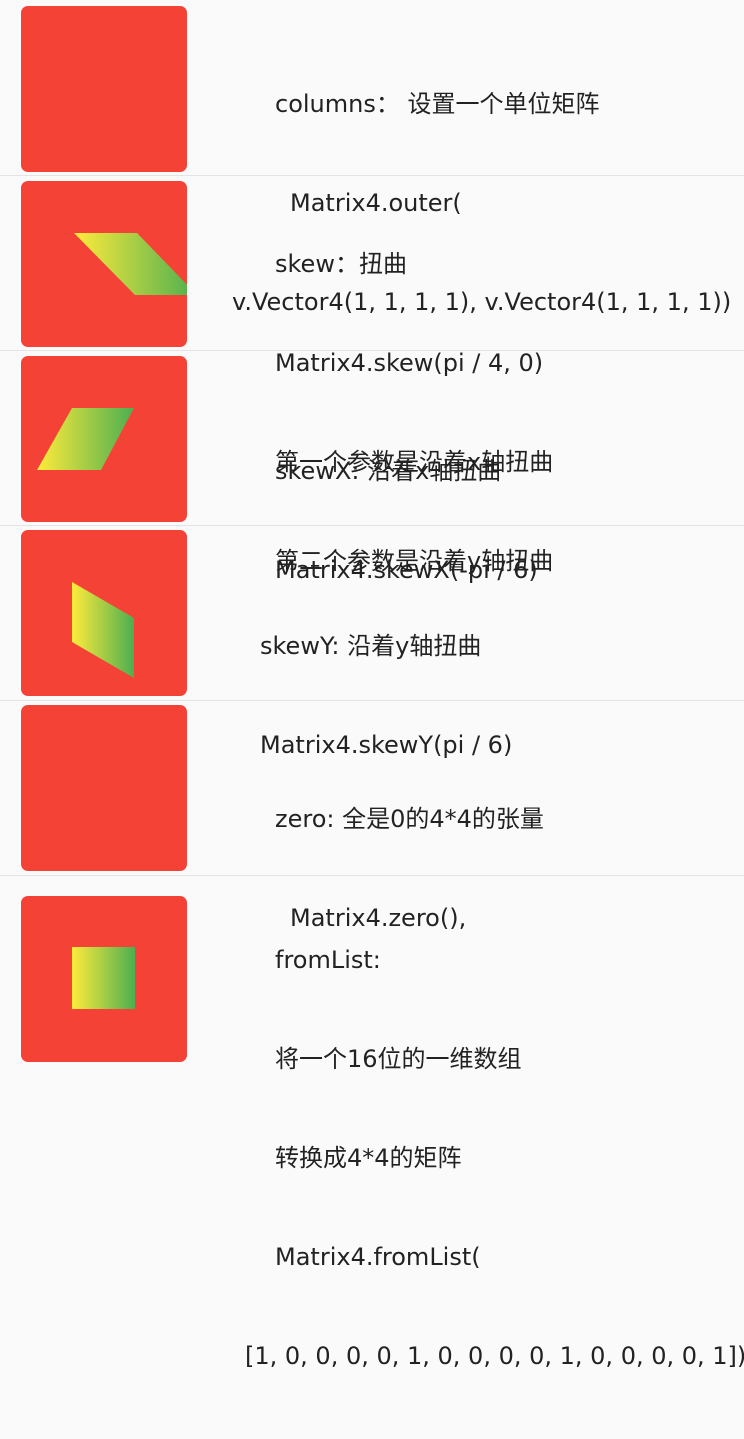  Describe the element at coordinates (378, 1257) in the screenshot. I see `text-line: Matrix4.fromList(` at that location.